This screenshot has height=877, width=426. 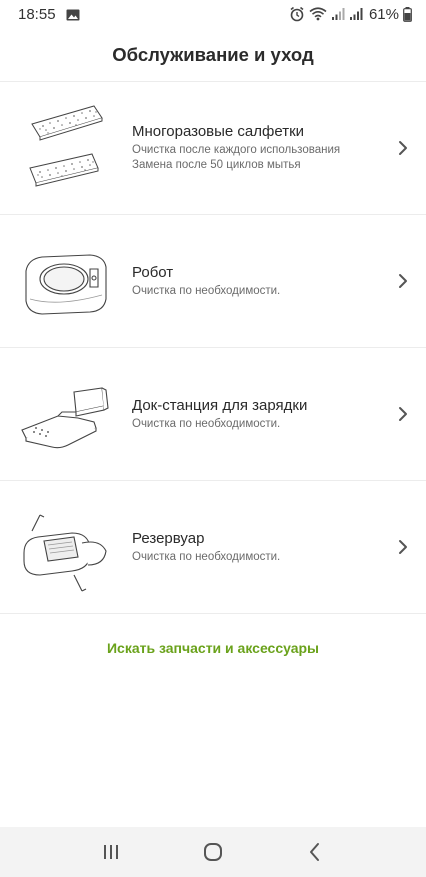 What do you see at coordinates (218, 131) in the screenshot?
I see `list-item-title: Многоразовые салфетки` at bounding box center [218, 131].